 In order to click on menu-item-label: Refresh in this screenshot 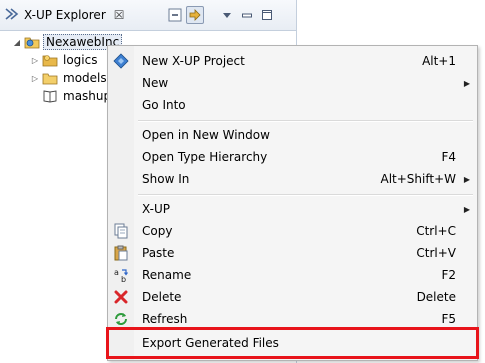, I will do `click(165, 319)`.